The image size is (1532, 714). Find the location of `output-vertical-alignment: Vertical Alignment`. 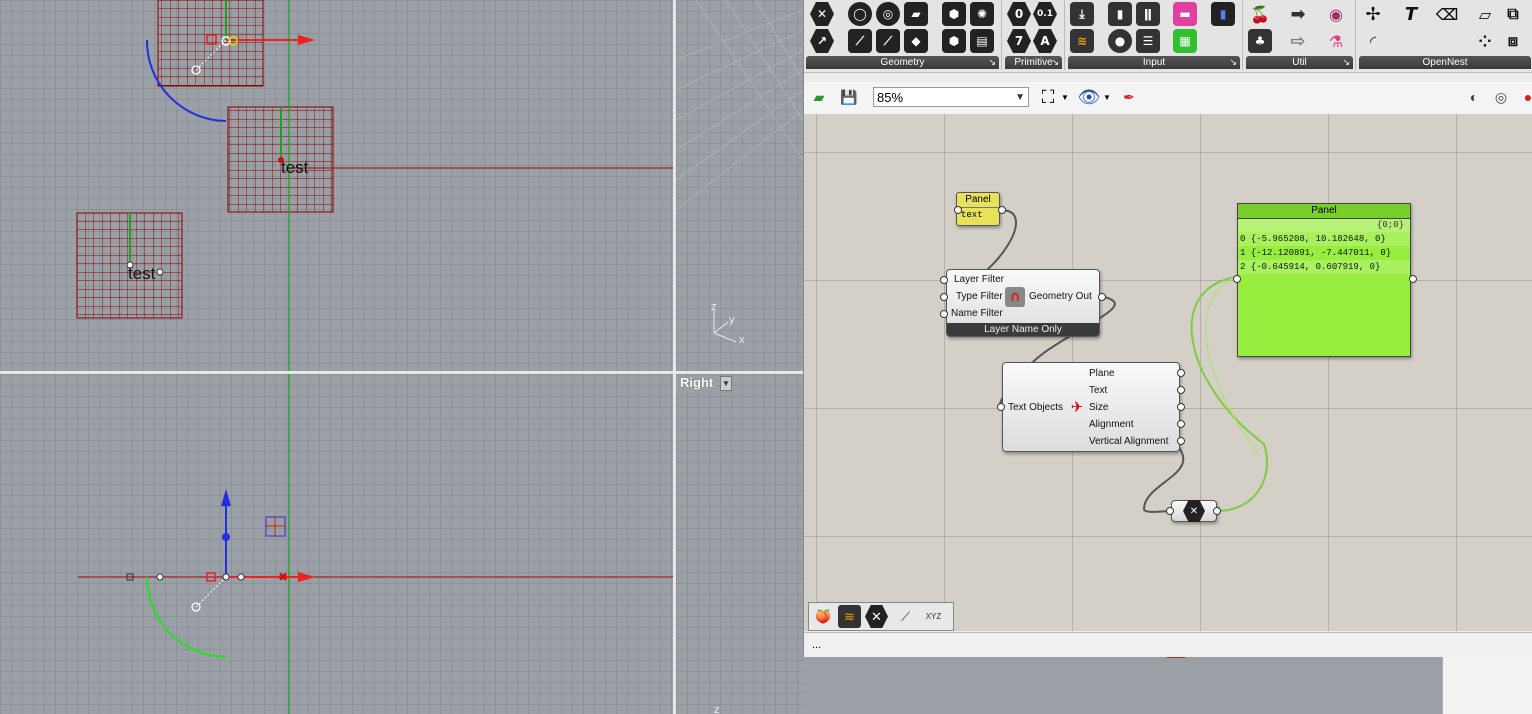

output-vertical-alignment: Vertical Alignment is located at coordinates (1129, 441).